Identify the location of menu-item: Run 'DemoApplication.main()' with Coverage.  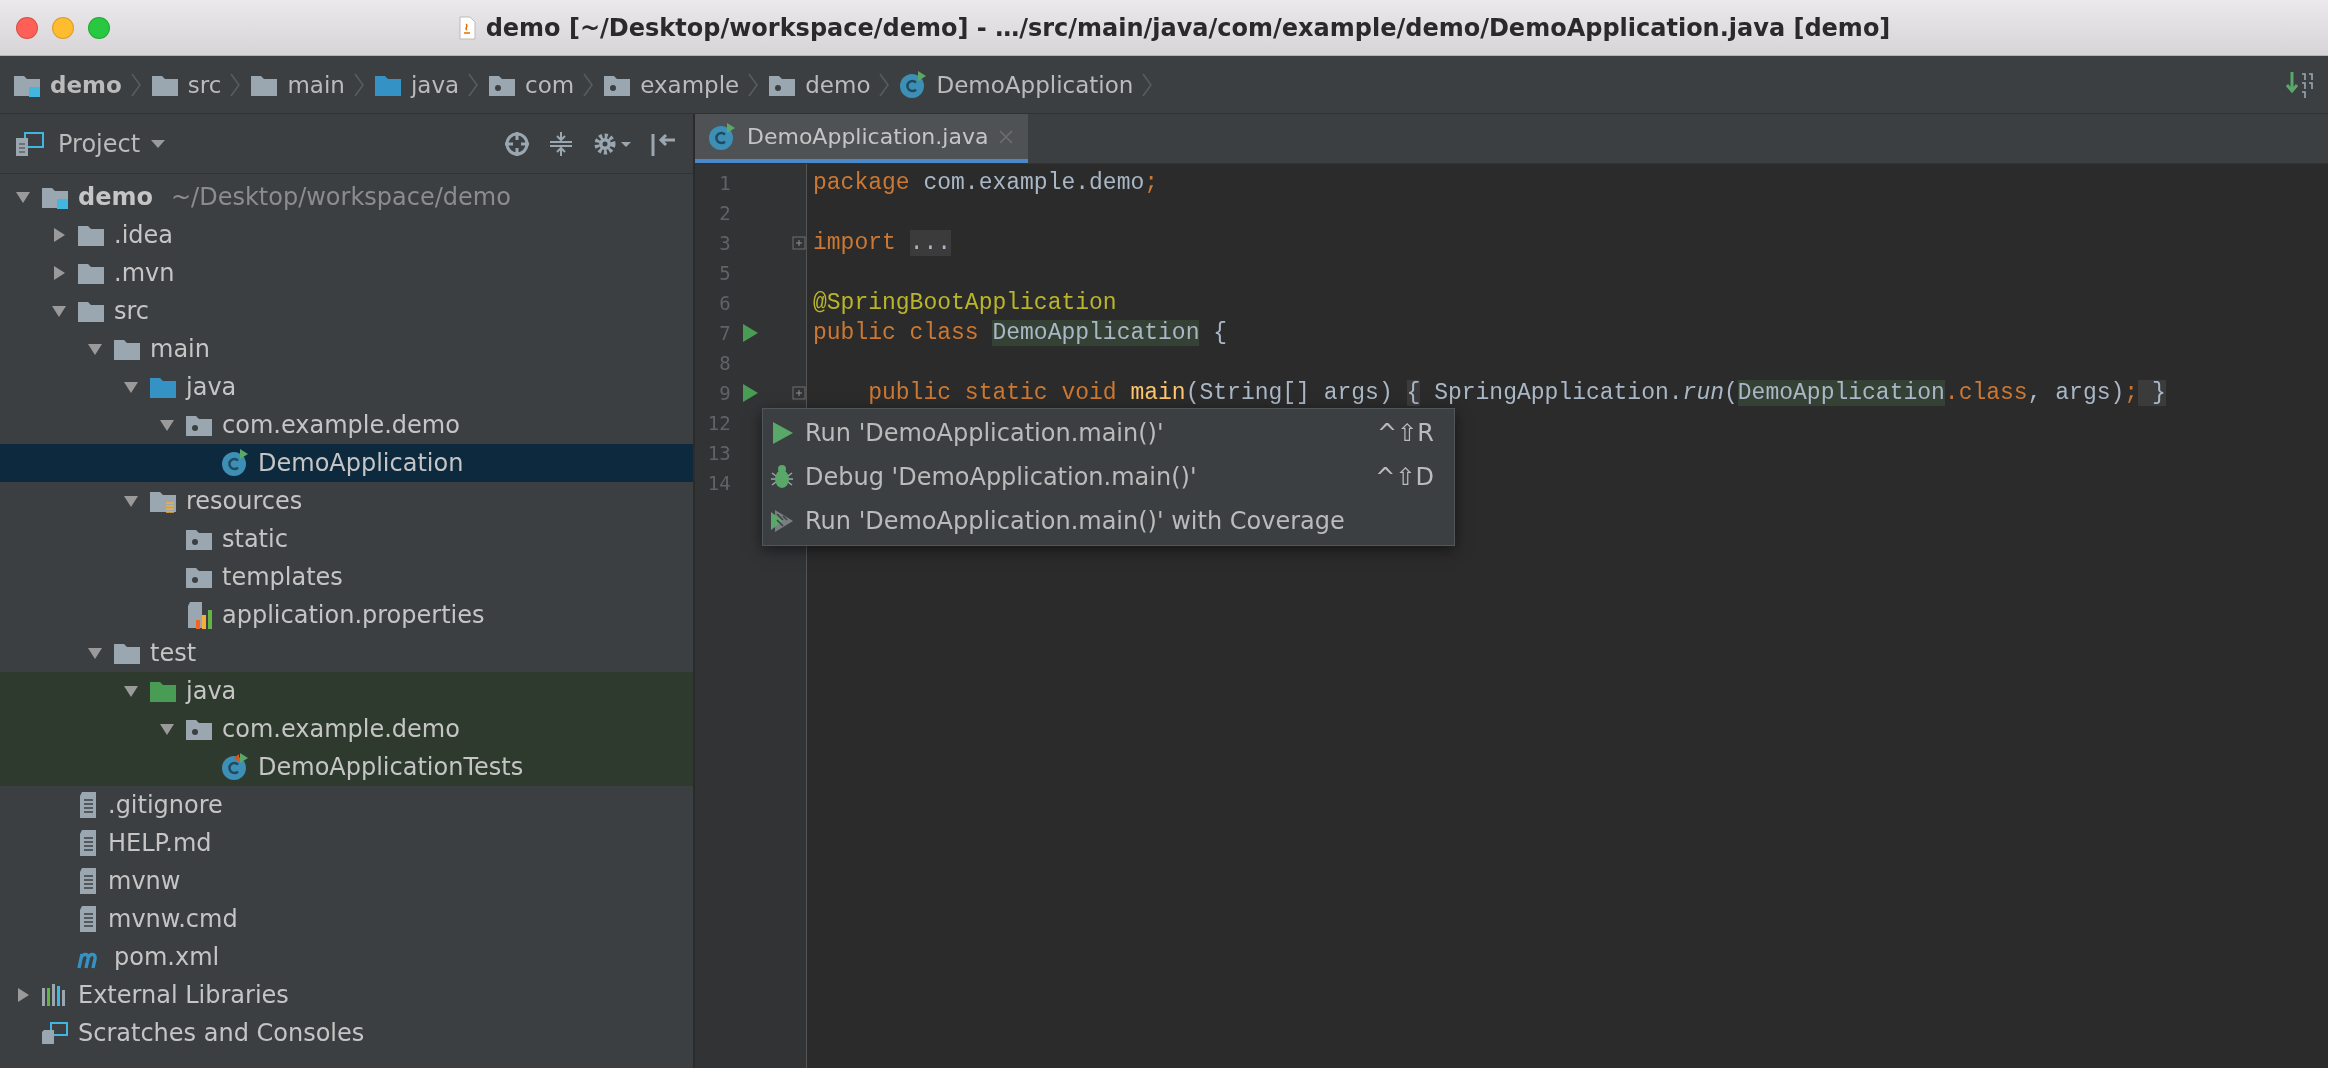
(1108, 521).